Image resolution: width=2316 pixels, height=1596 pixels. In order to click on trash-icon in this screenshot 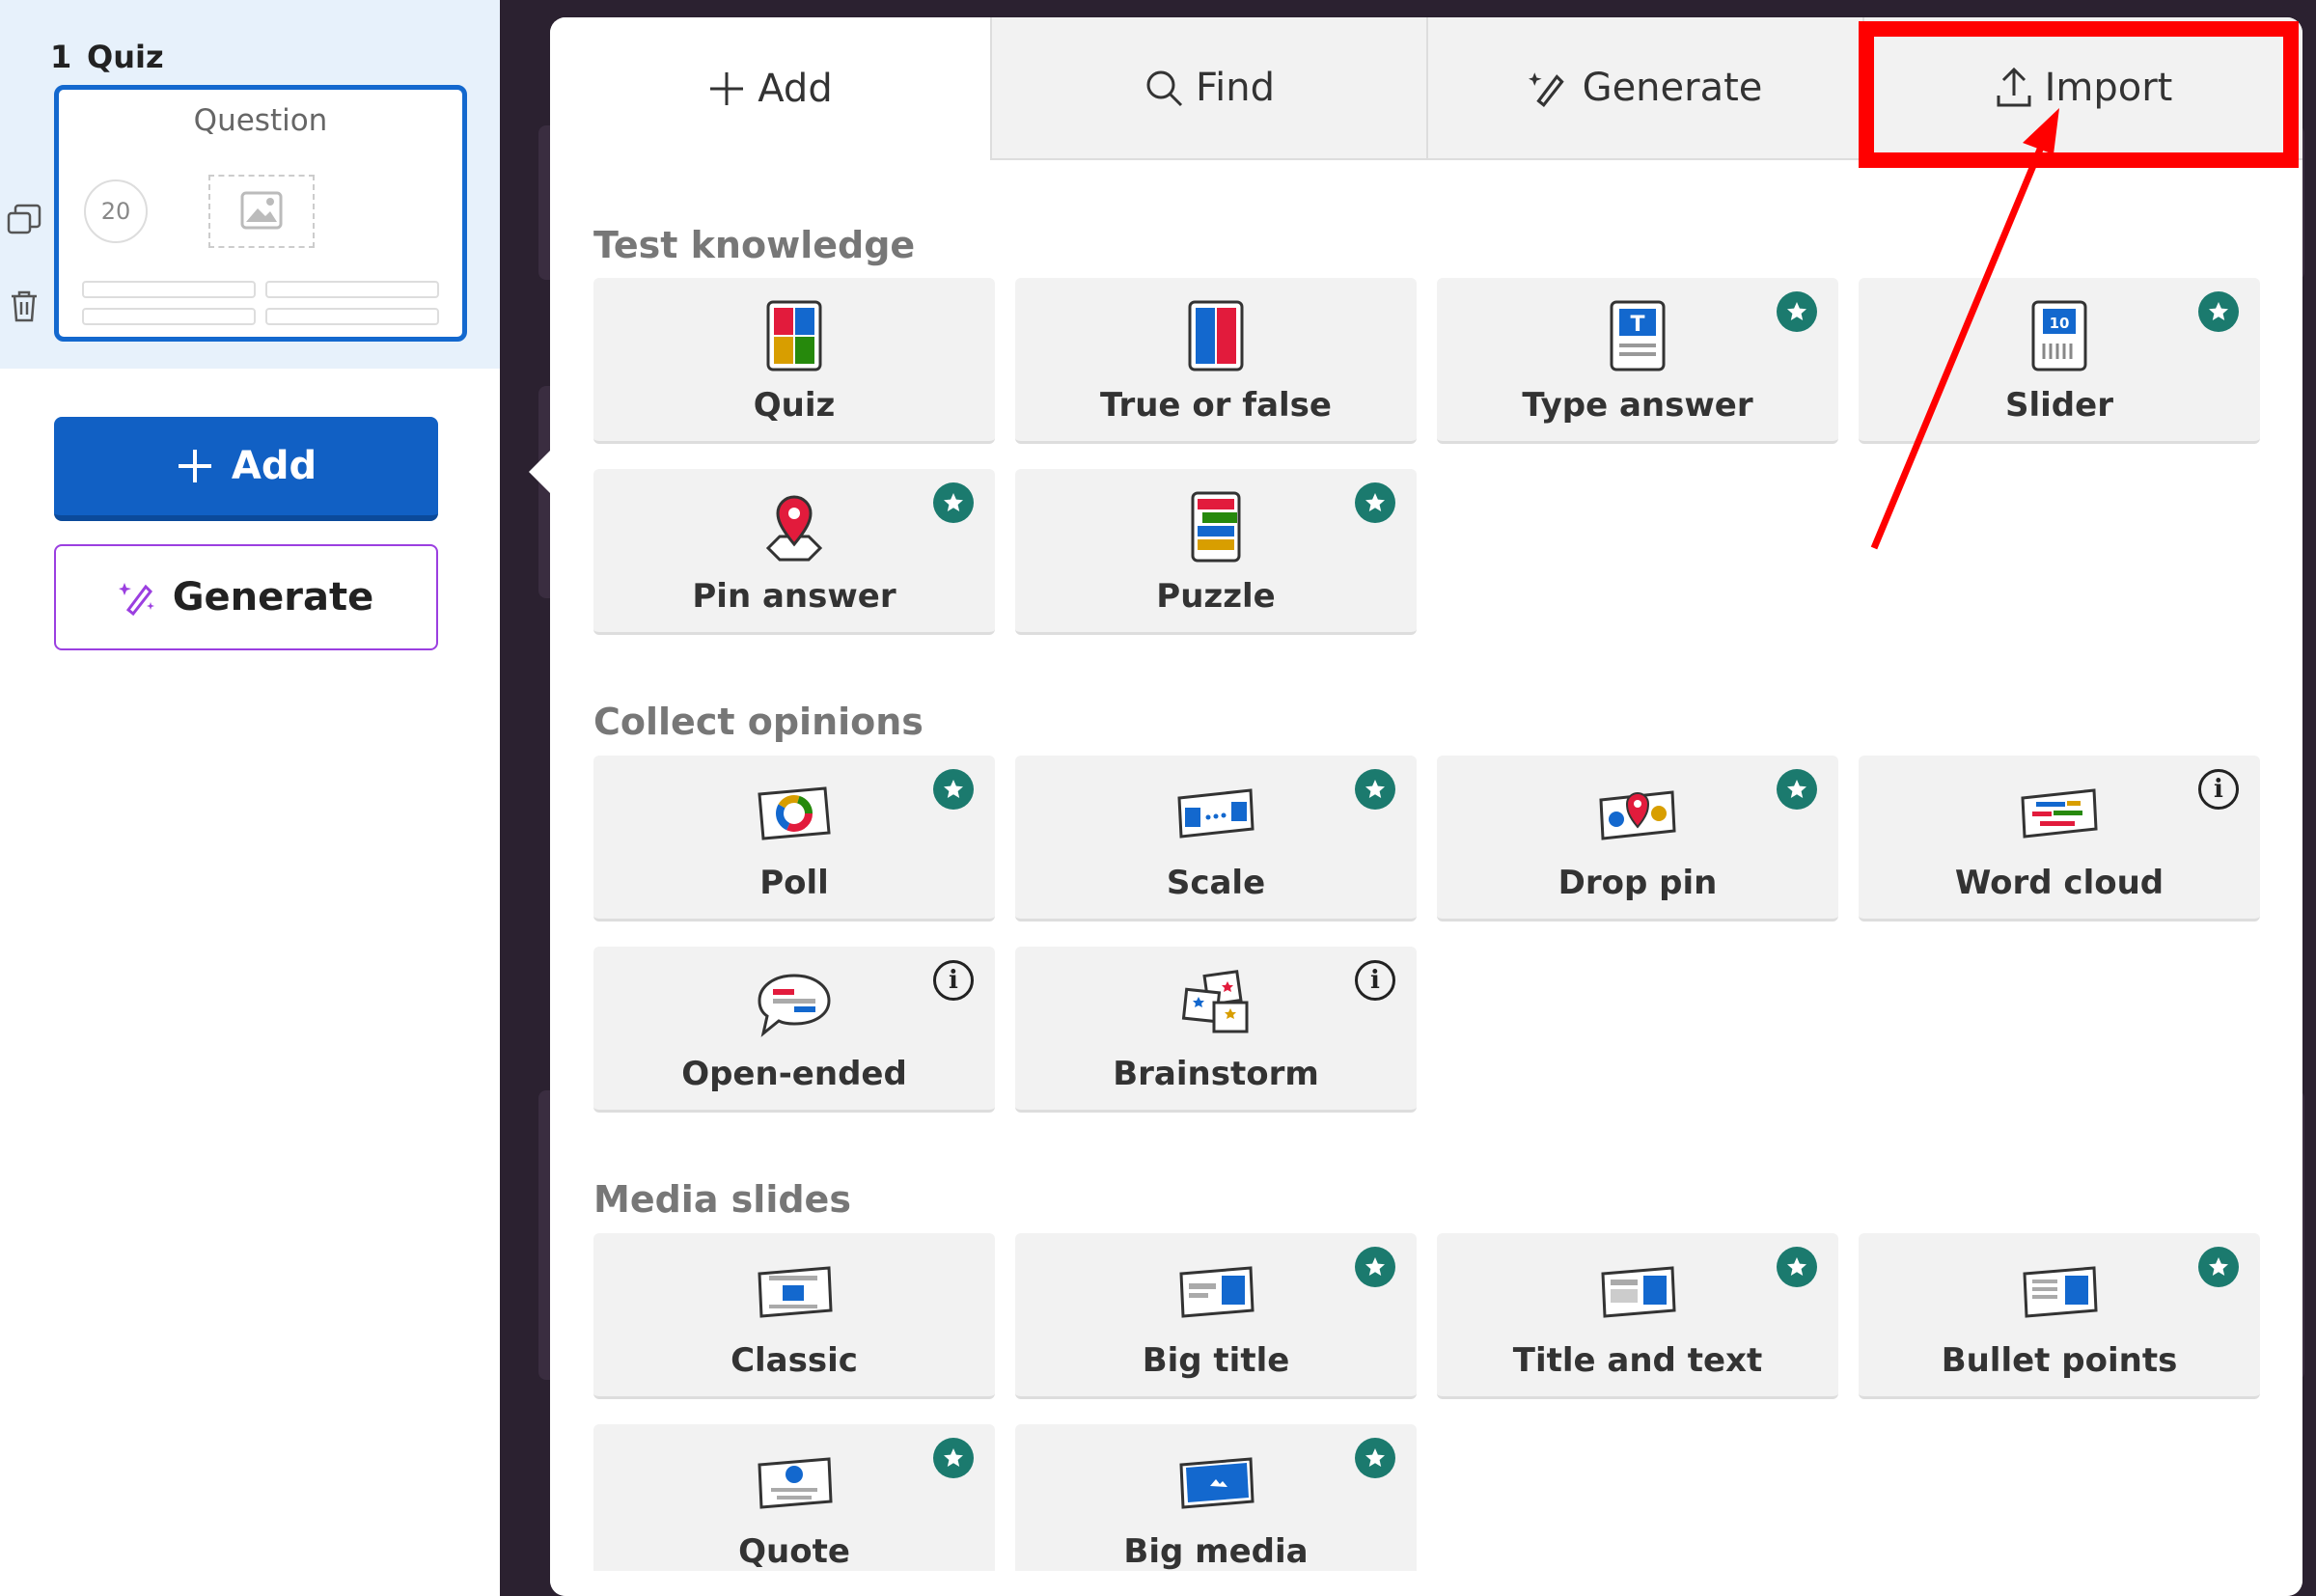, I will do `click(24, 306)`.